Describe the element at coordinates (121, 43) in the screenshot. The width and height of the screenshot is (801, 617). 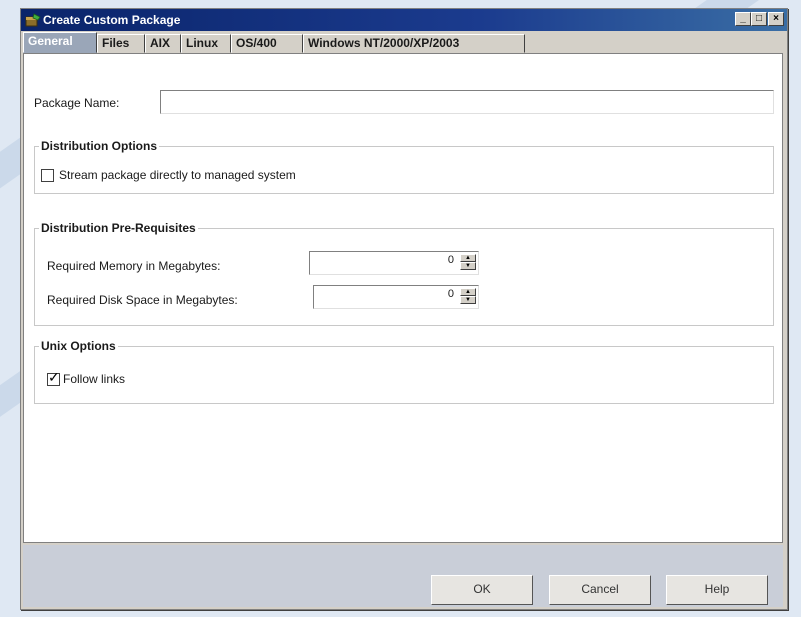
I see `tab-files: Files` at that location.